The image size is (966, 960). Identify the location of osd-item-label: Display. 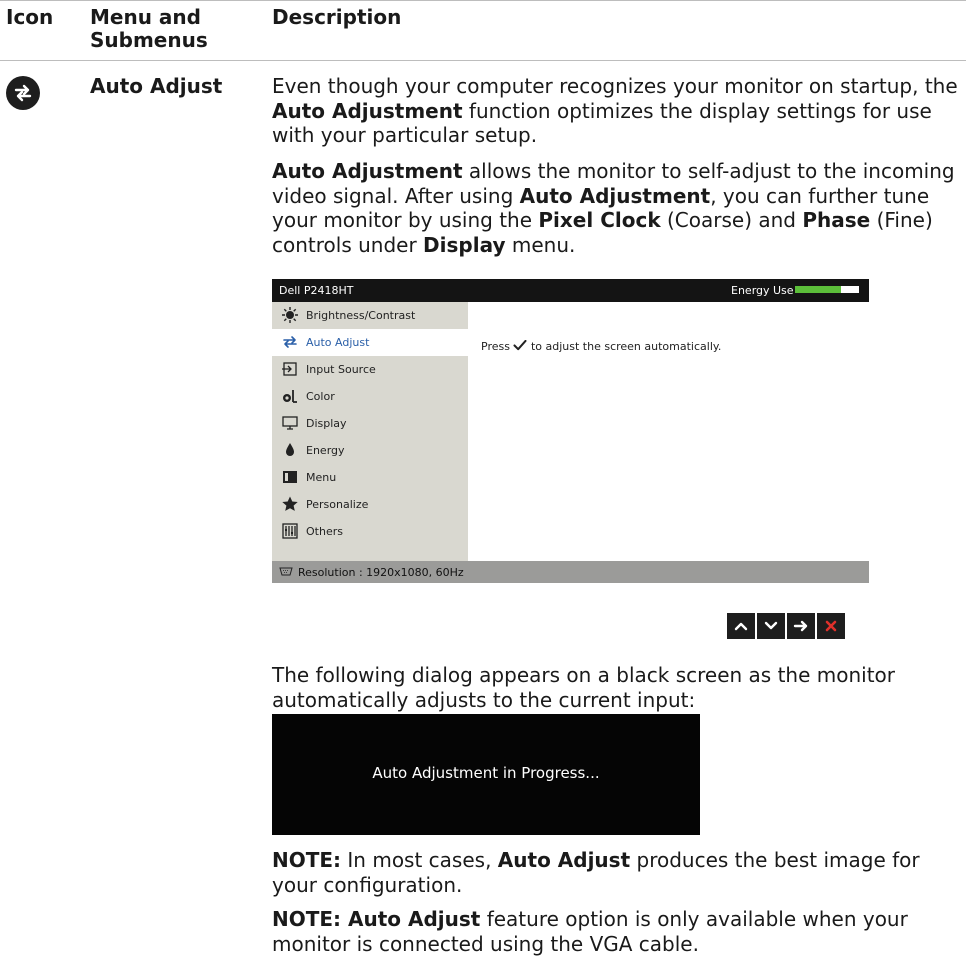
(326, 423).